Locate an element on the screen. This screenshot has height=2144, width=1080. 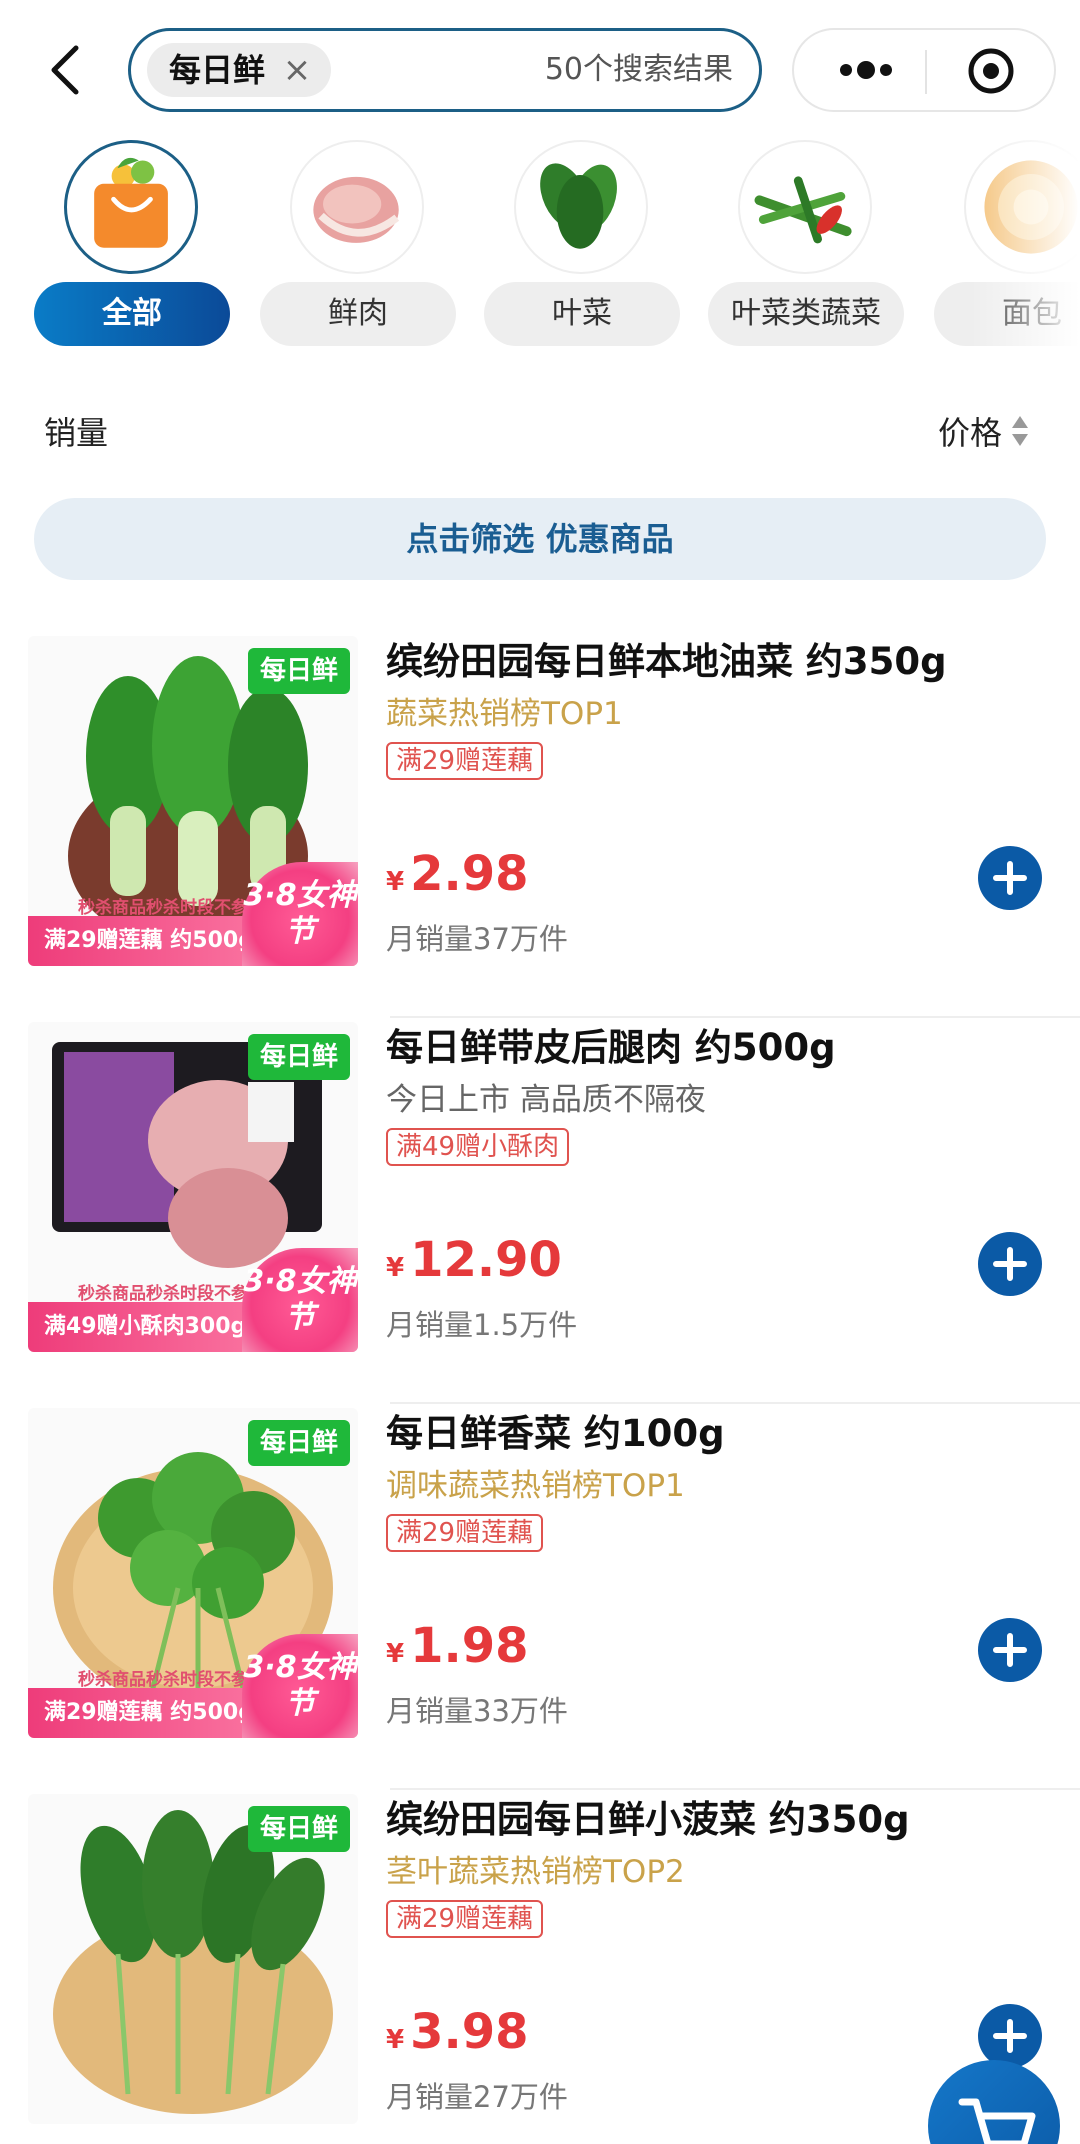
product-title: 每日鲜带皮后腿肉 约500g is located at coordinates (726, 1048).